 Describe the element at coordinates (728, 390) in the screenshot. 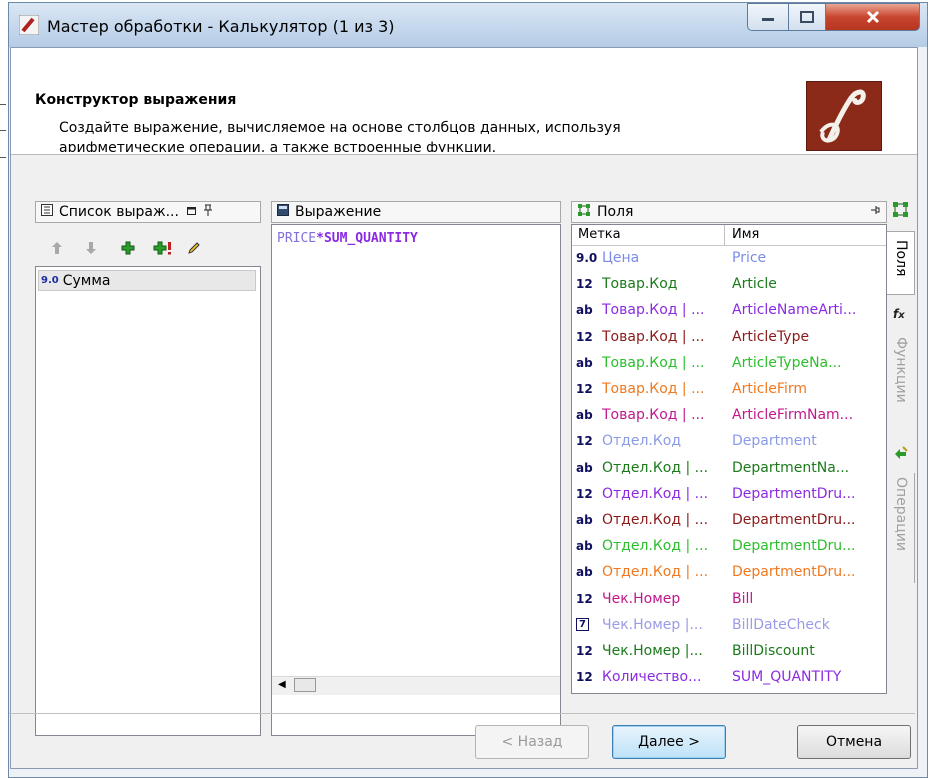

I see `field-row: 12 Товар.Код | ... ArticleFirm` at that location.